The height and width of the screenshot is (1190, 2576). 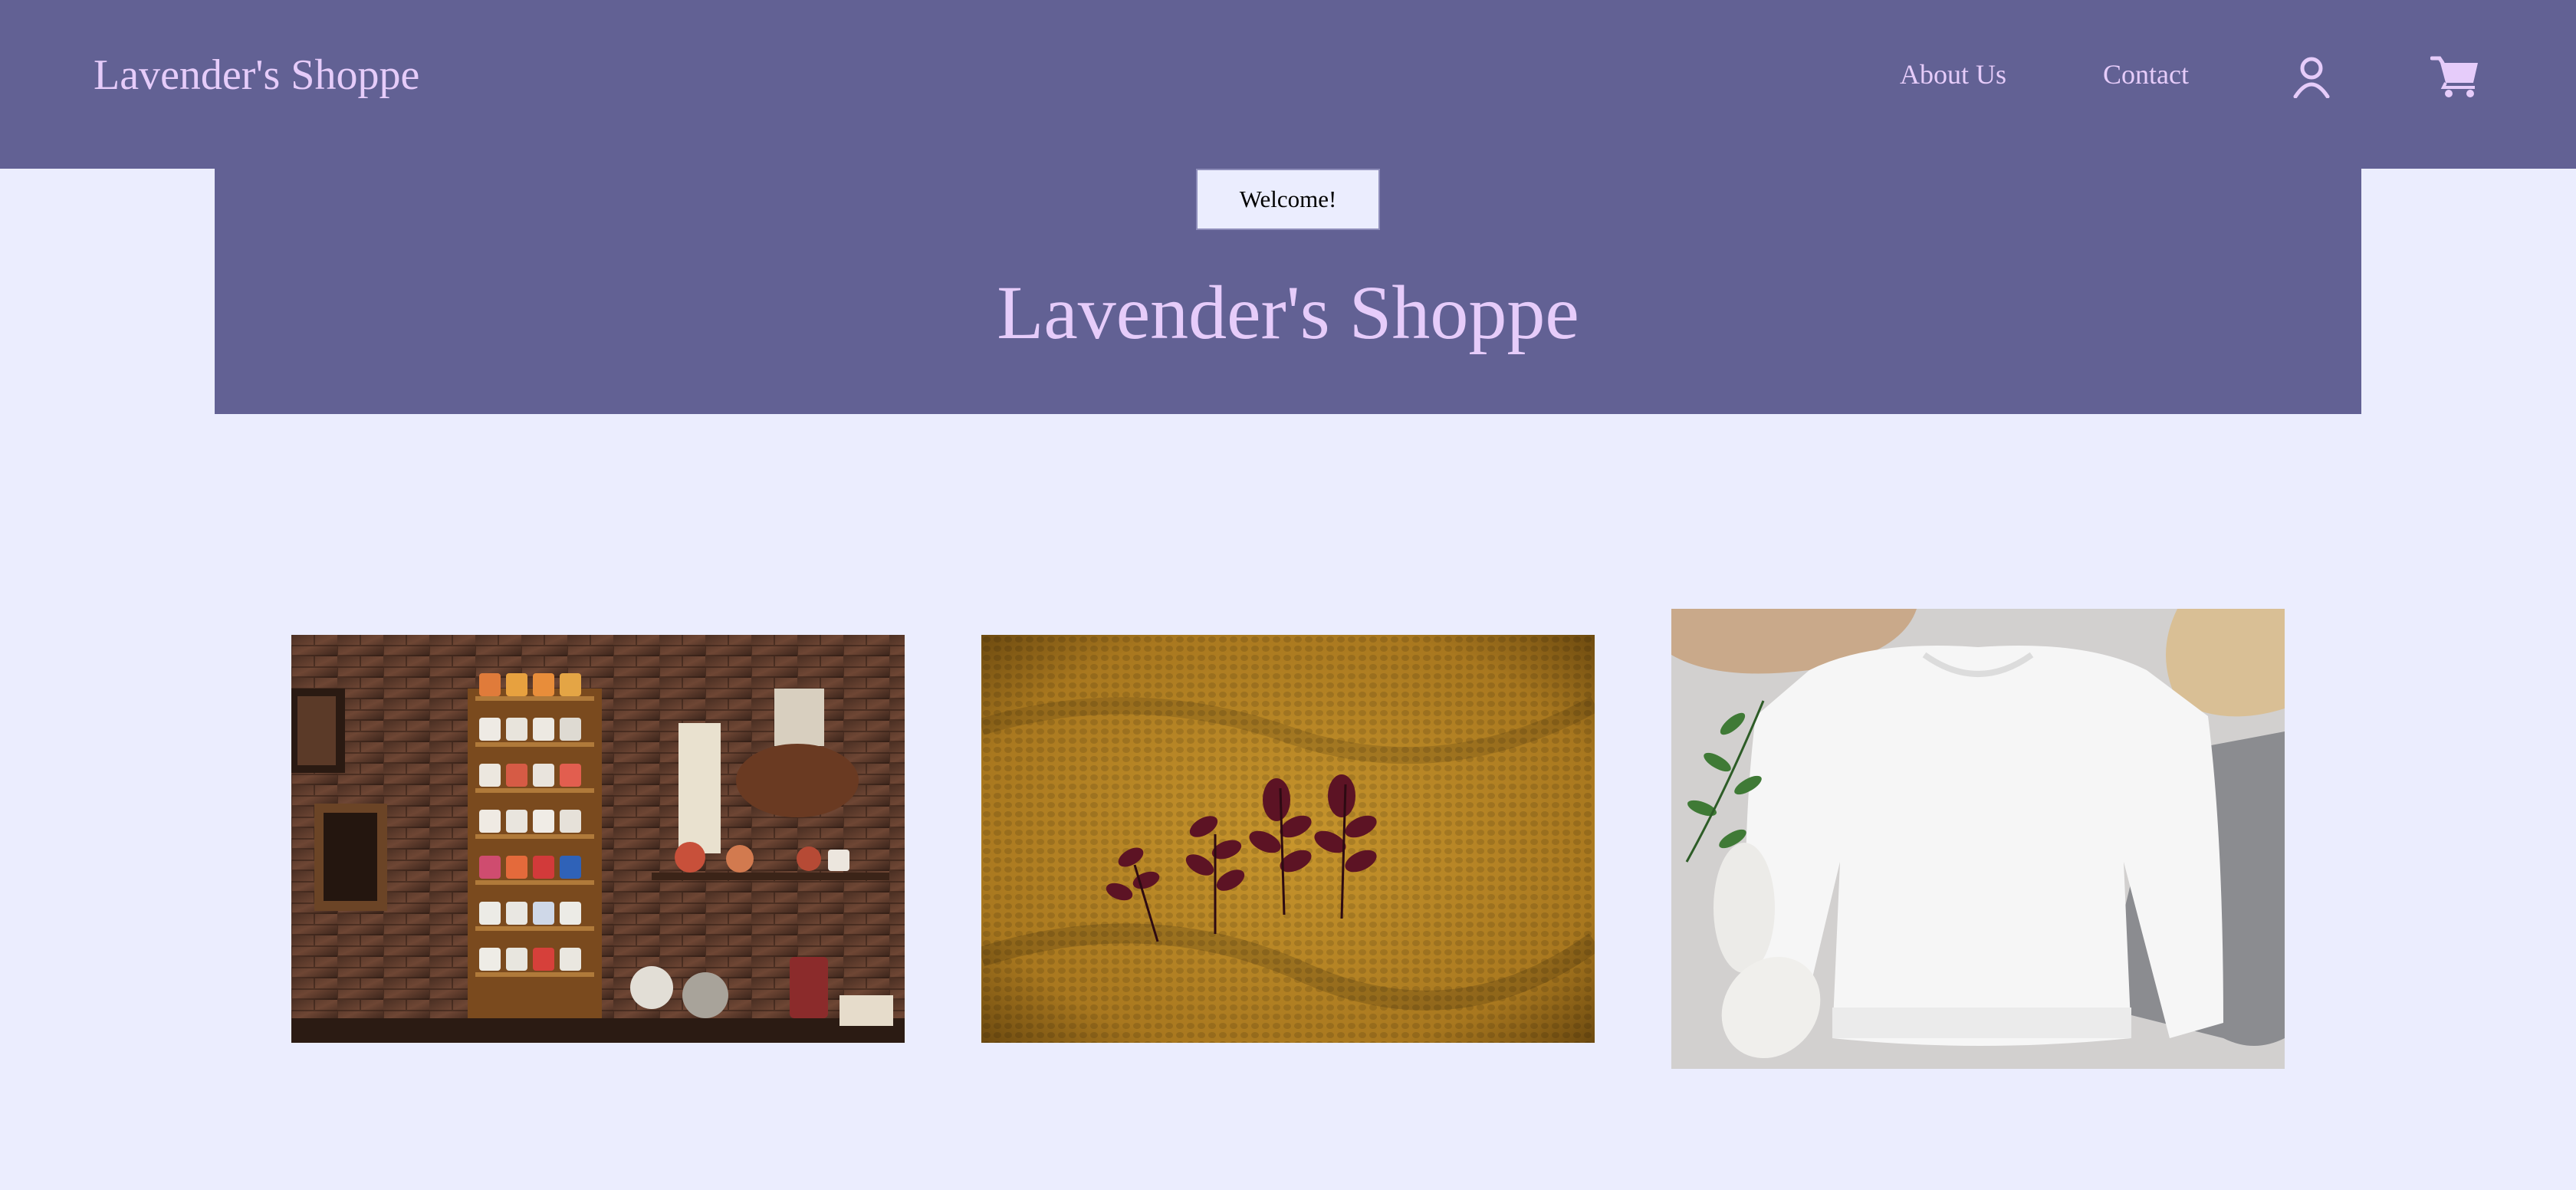 What do you see at coordinates (1288, 313) in the screenshot?
I see `hero-title: Lavender's Shoppe` at bounding box center [1288, 313].